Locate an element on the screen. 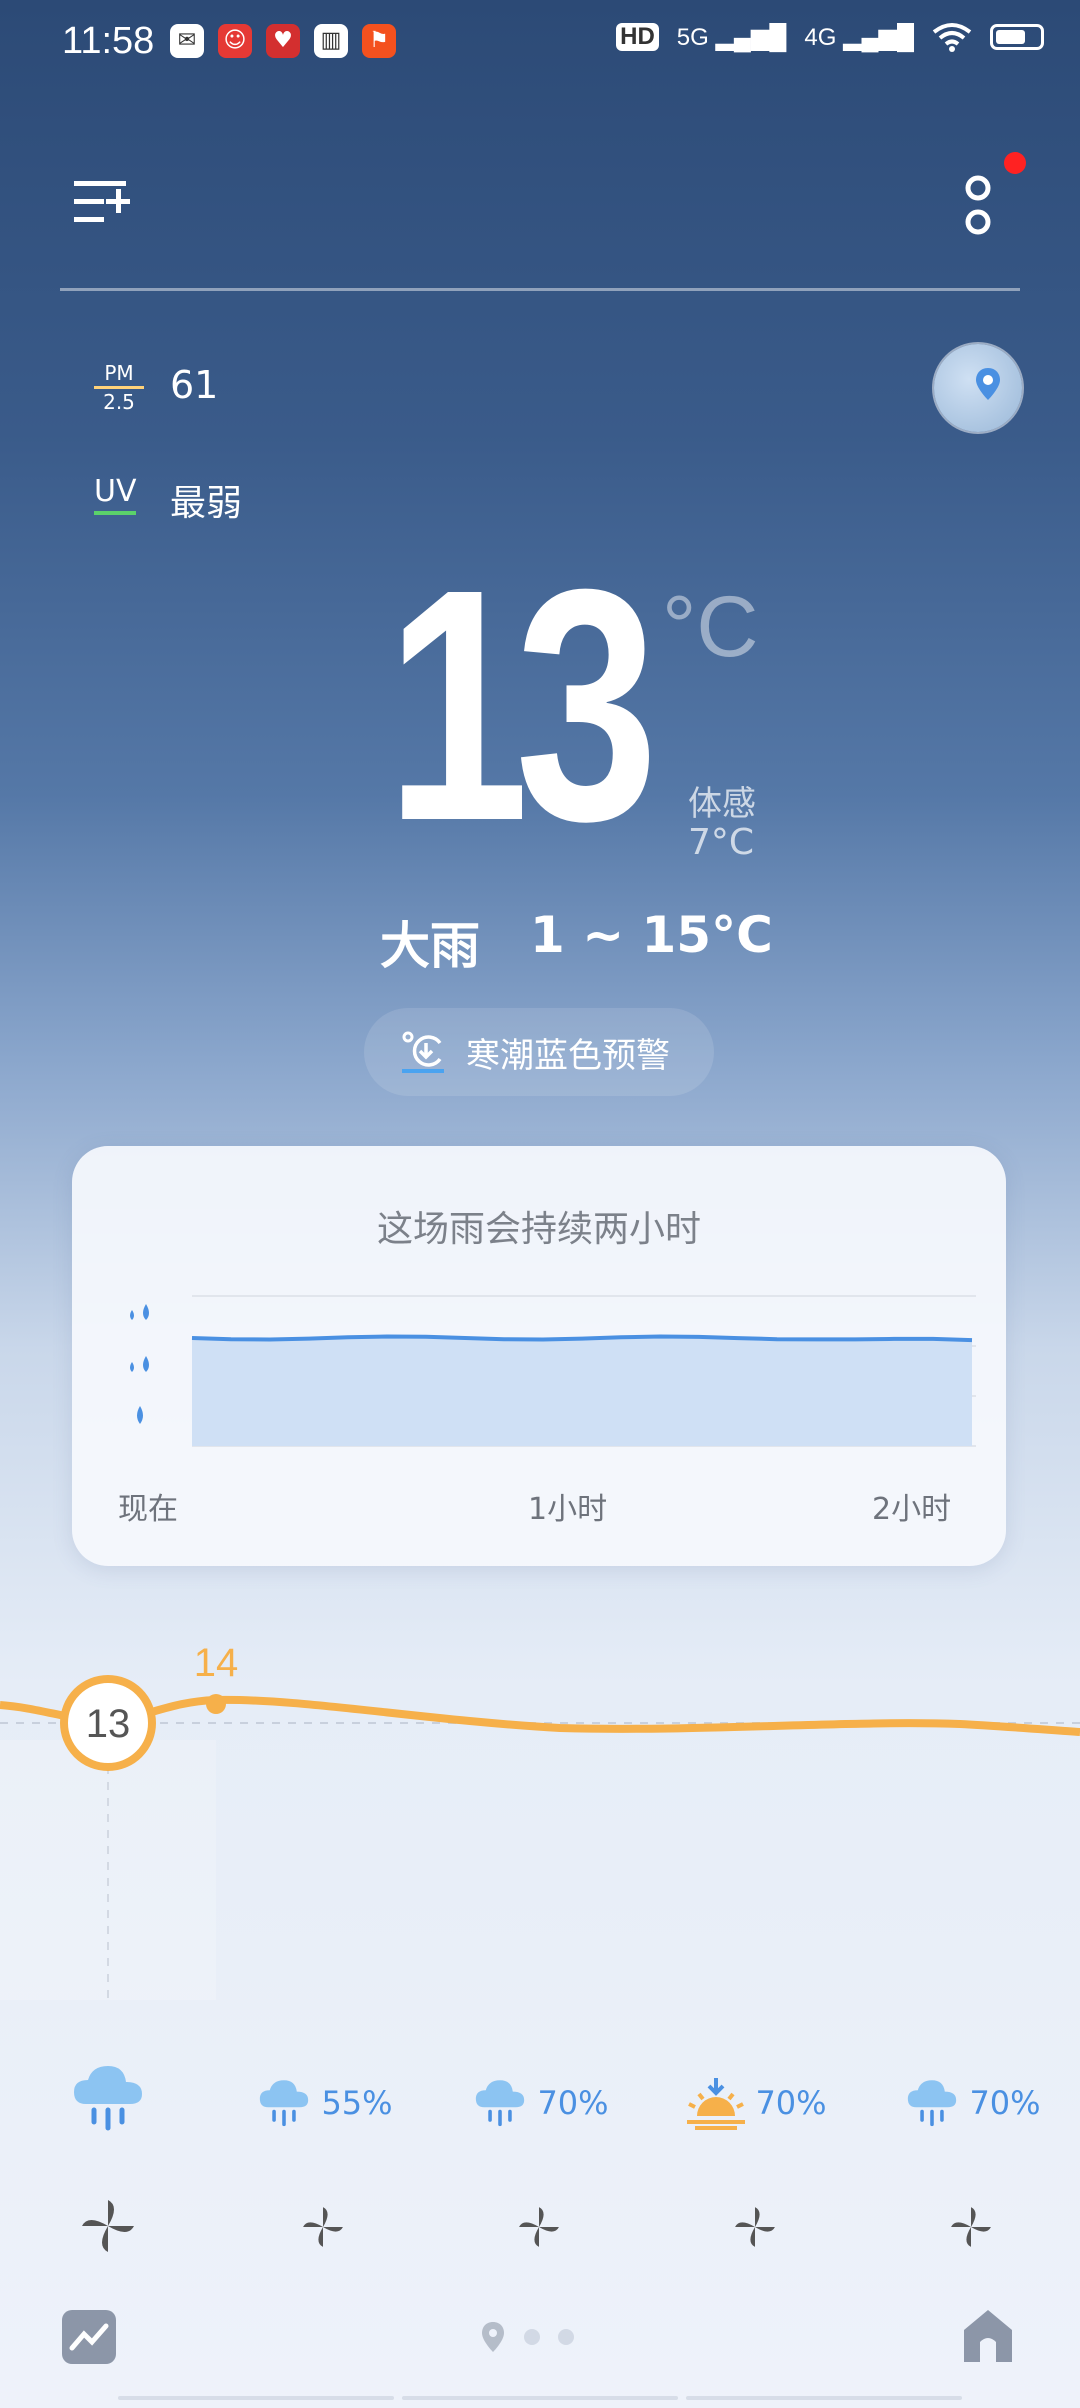 The height and width of the screenshot is (2408, 1080). book-icon: ▥ is located at coordinates (331, 41).